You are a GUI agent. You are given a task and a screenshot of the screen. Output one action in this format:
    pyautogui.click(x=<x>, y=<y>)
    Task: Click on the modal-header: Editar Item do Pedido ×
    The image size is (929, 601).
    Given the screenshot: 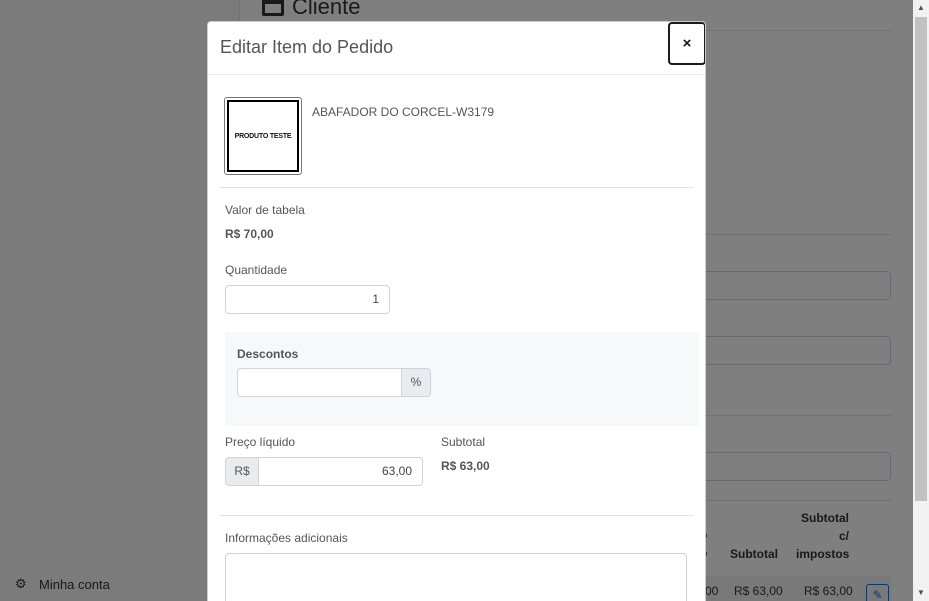 What is the action you would take?
    pyautogui.click(x=456, y=48)
    